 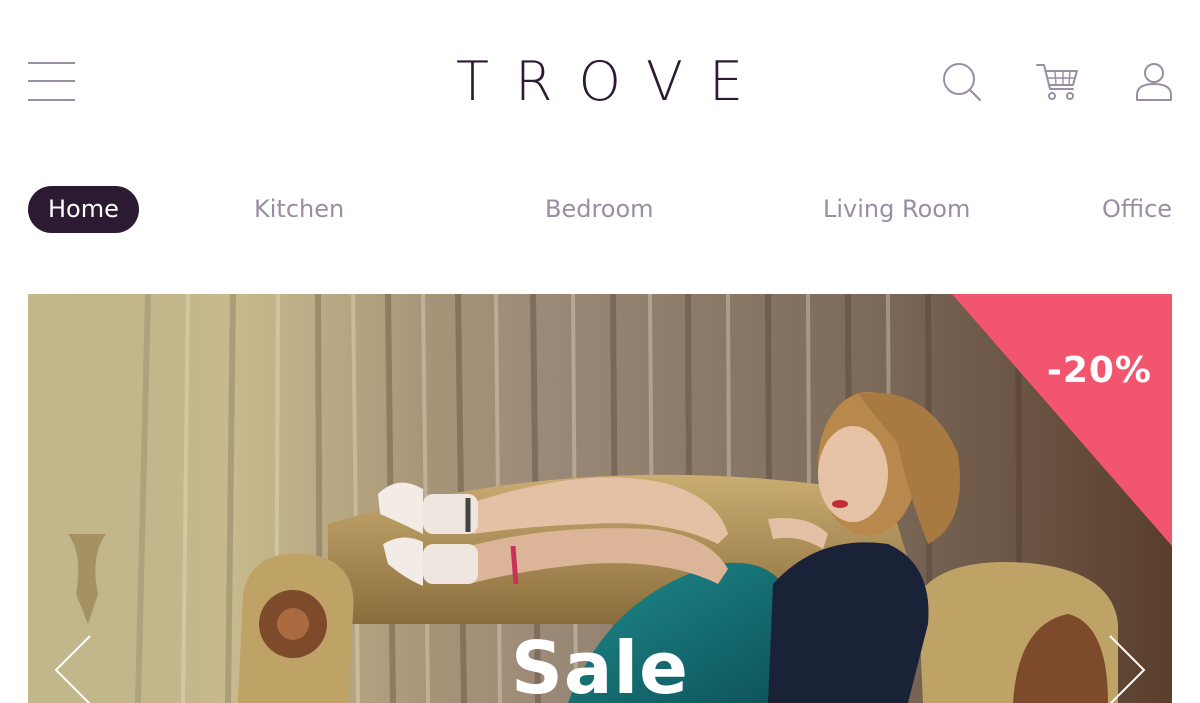 I want to click on chevron-left-icon, so click(x=72, y=669).